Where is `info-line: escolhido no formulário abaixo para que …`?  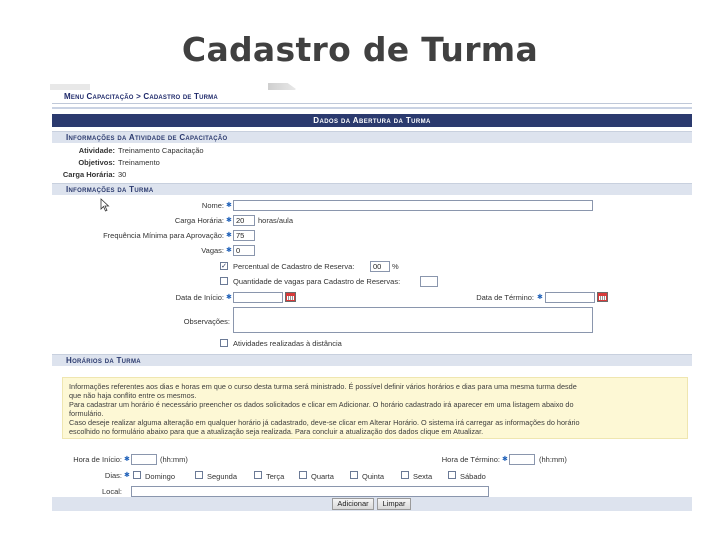
info-line: escolhido no formulário abaixo para que … is located at coordinates (276, 431).